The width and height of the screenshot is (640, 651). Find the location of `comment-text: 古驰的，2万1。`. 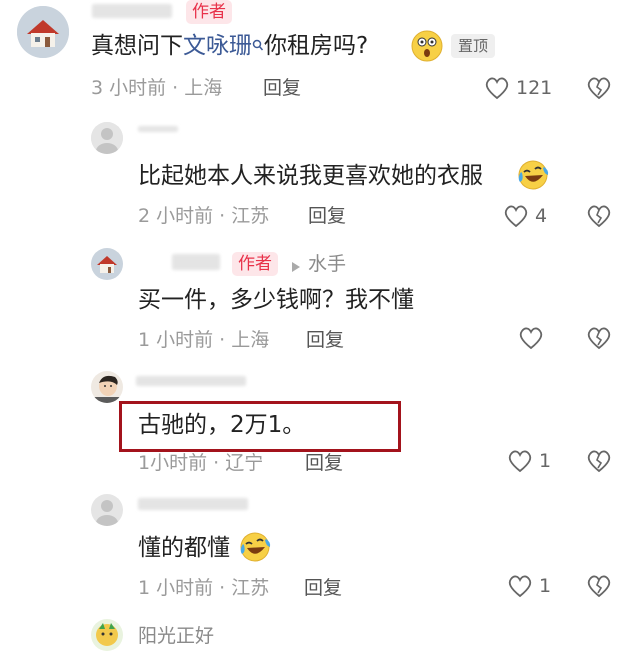

comment-text: 古驰的，2万1。 is located at coordinates (221, 425).